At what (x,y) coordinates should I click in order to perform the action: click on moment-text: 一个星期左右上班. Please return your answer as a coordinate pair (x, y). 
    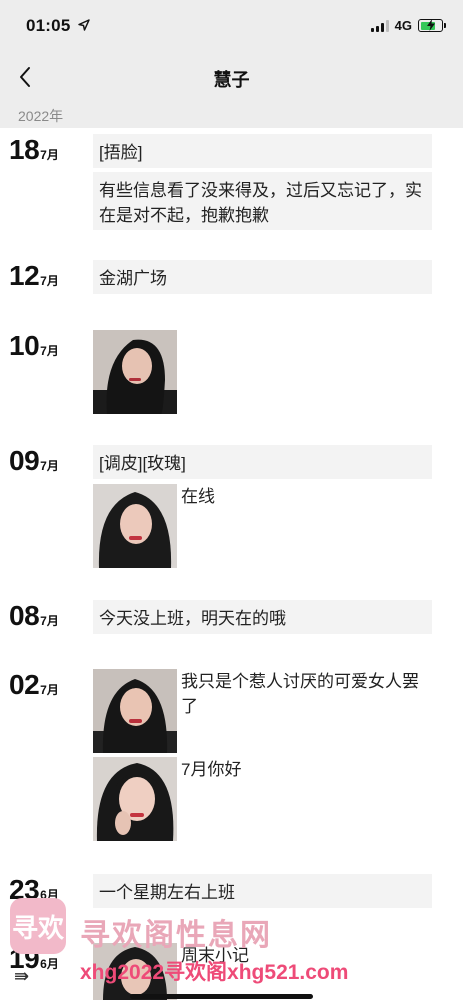
    Looking at the image, I should click on (262, 891).